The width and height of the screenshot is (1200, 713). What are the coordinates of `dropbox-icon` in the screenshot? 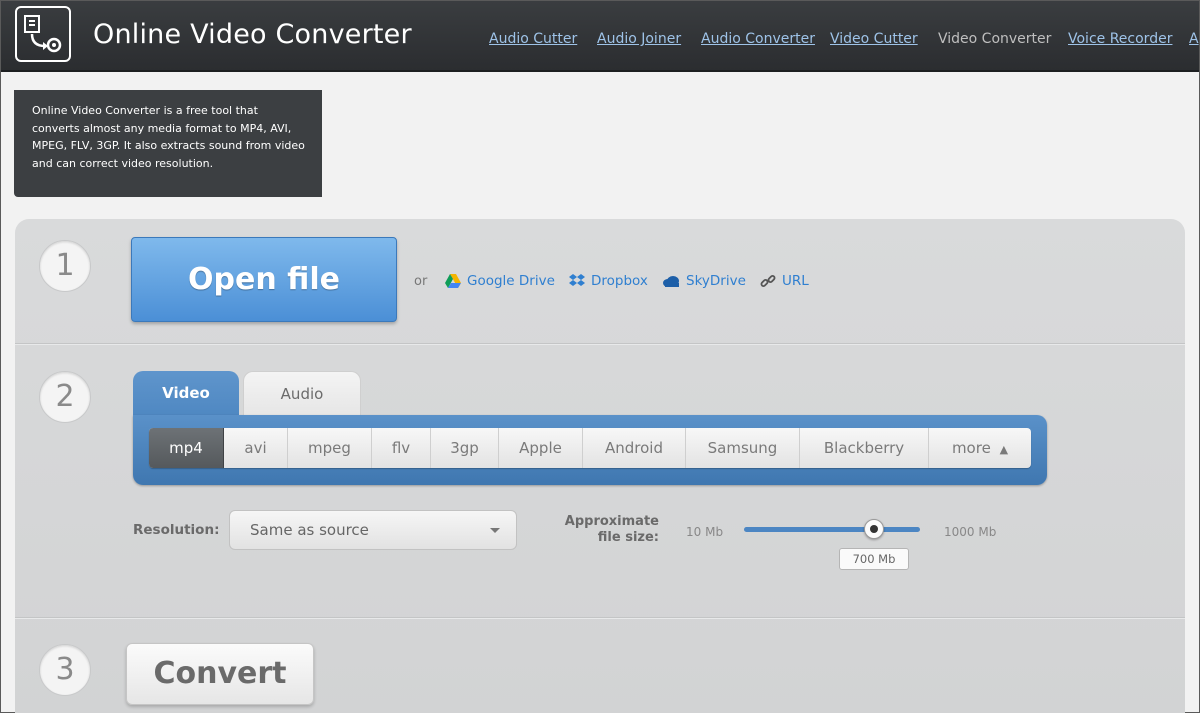 It's located at (577, 280).